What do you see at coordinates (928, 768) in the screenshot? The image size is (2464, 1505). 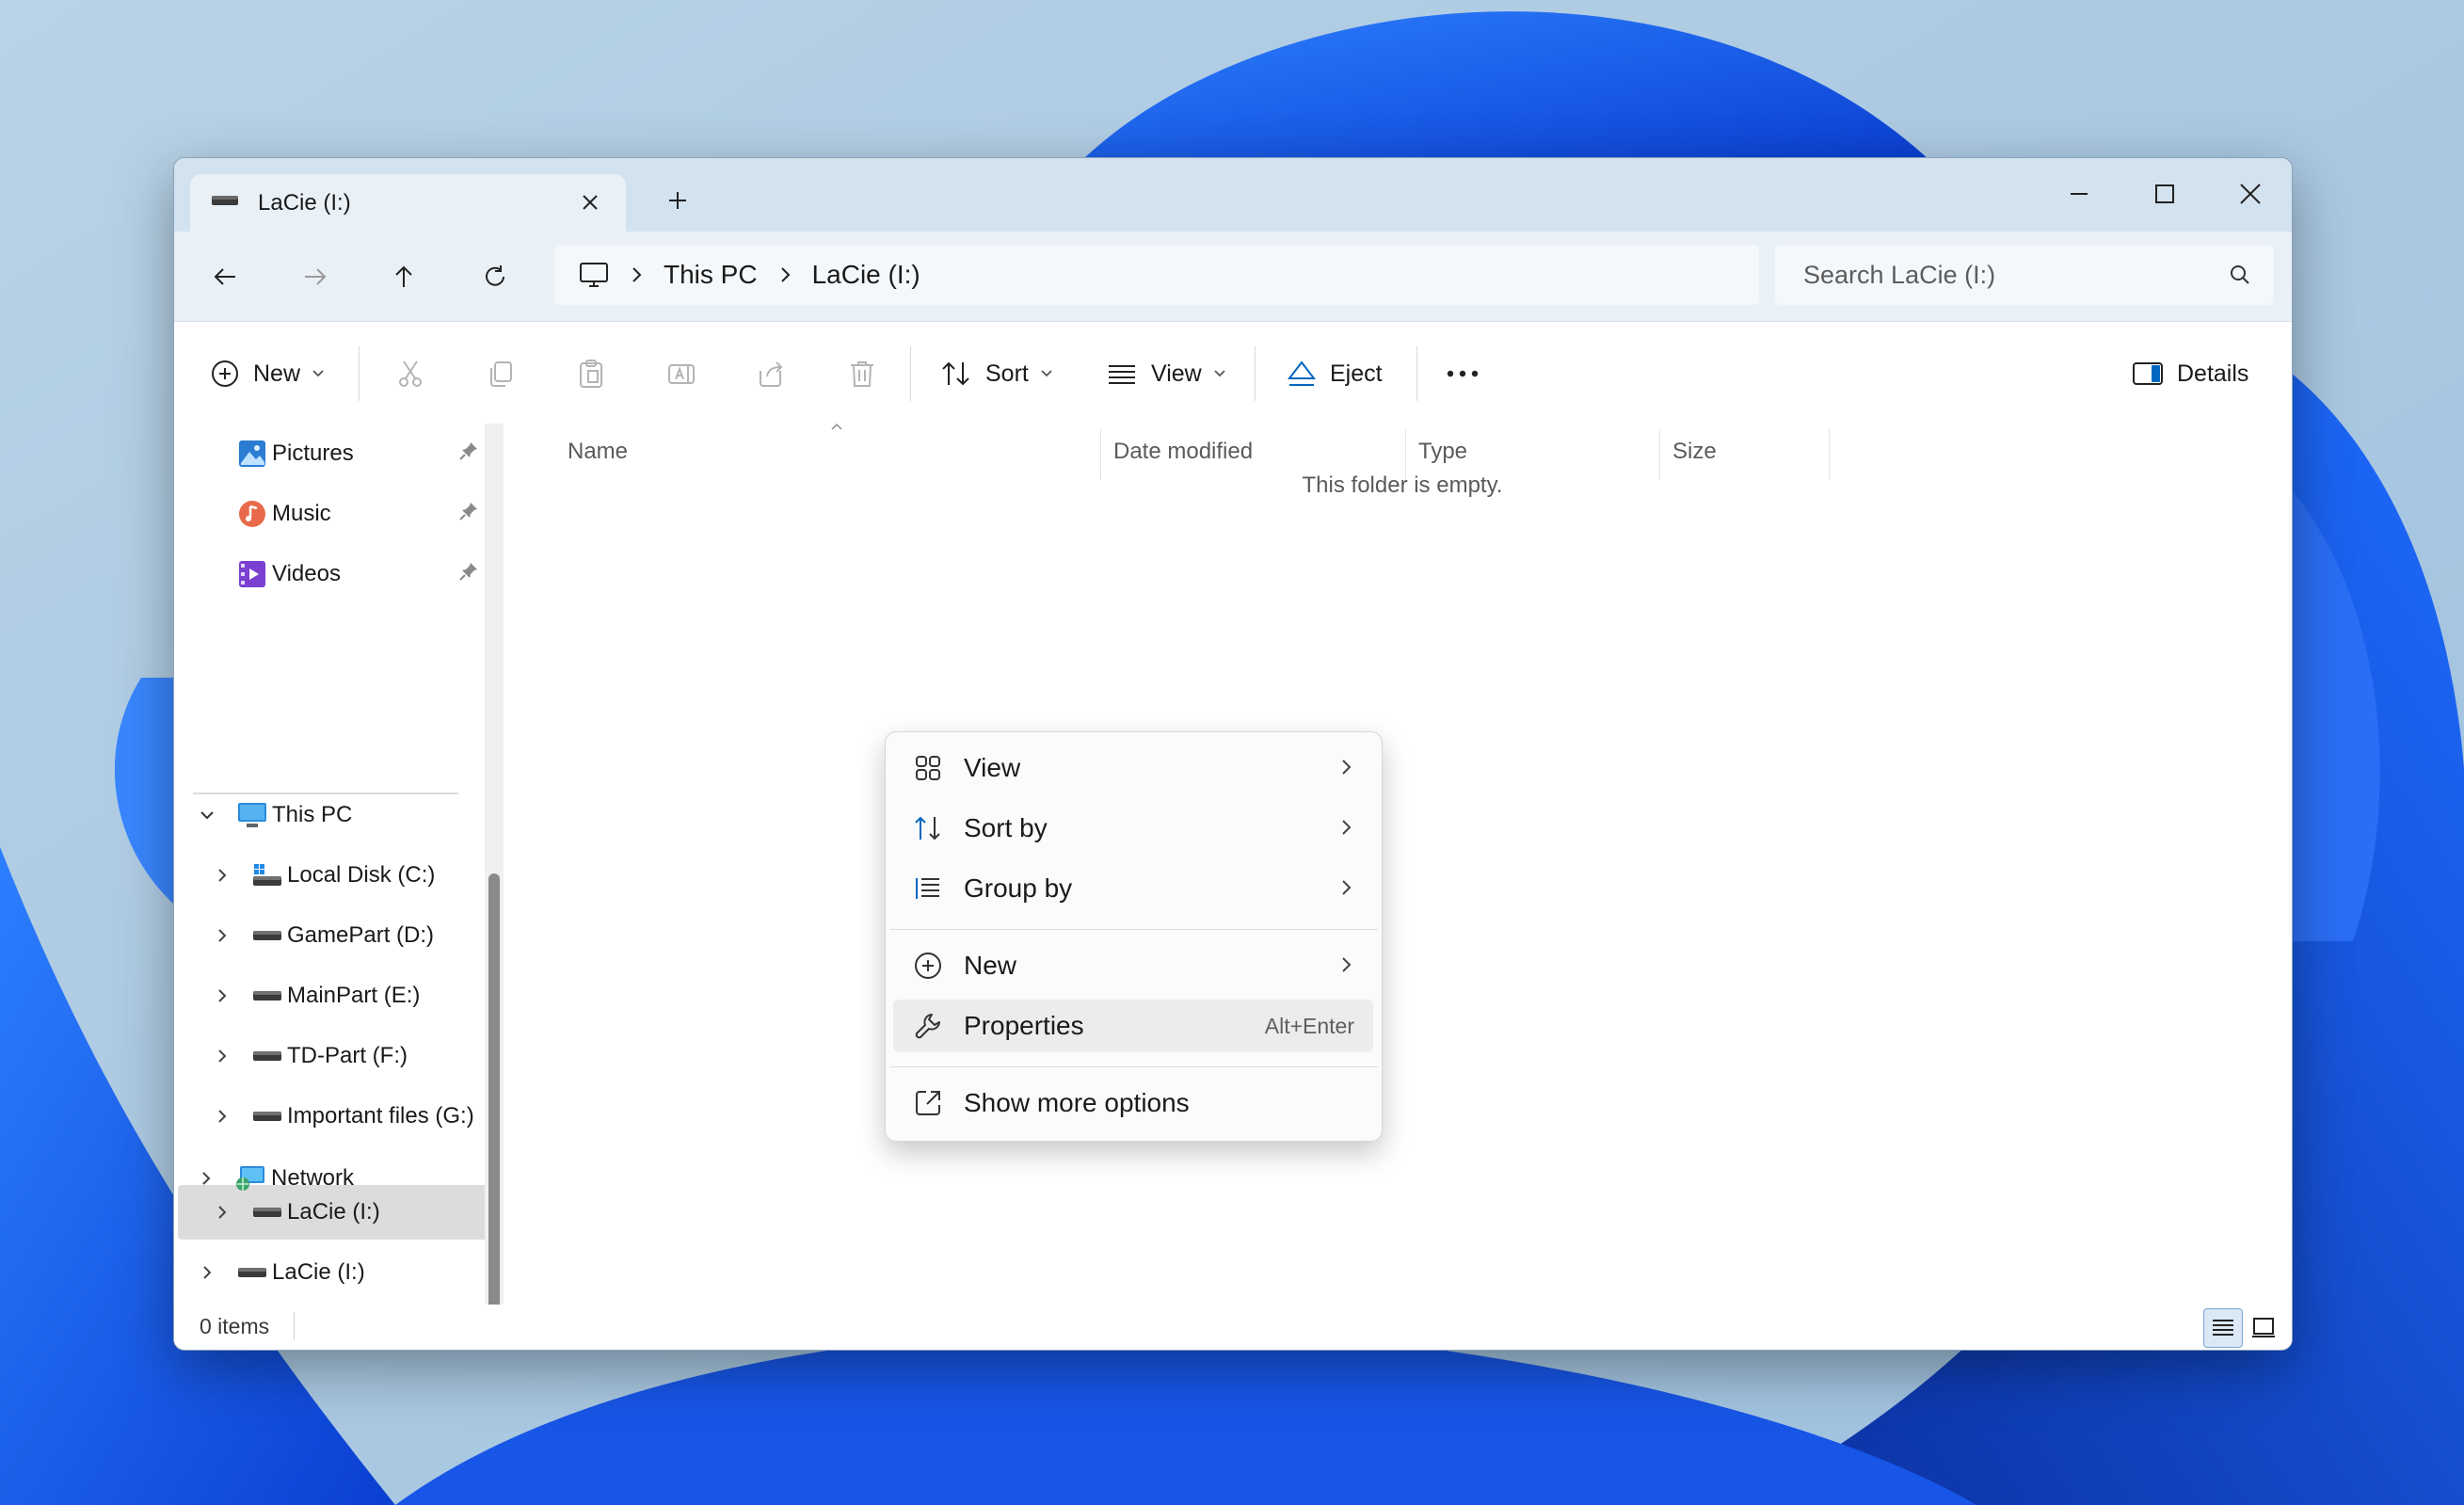 I see `grid-icon` at bounding box center [928, 768].